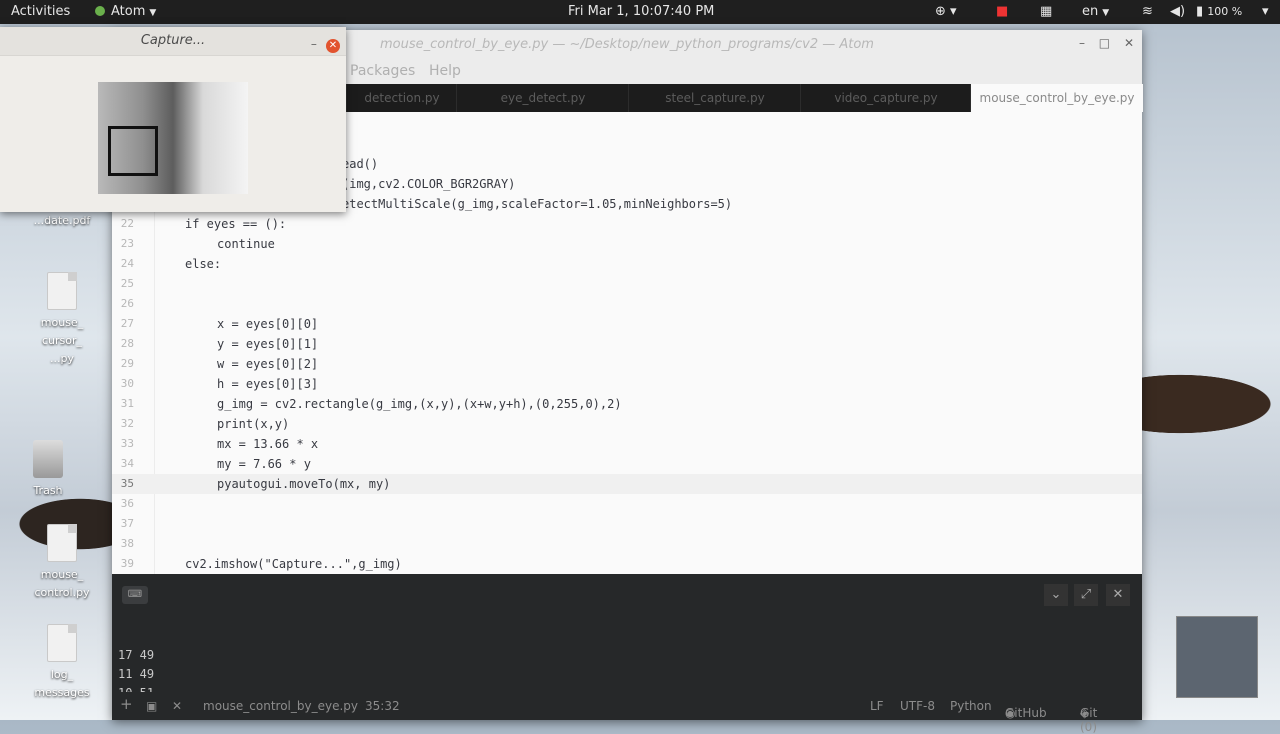  I want to click on chevron-down-icon: ▼, so click(1106, 13).